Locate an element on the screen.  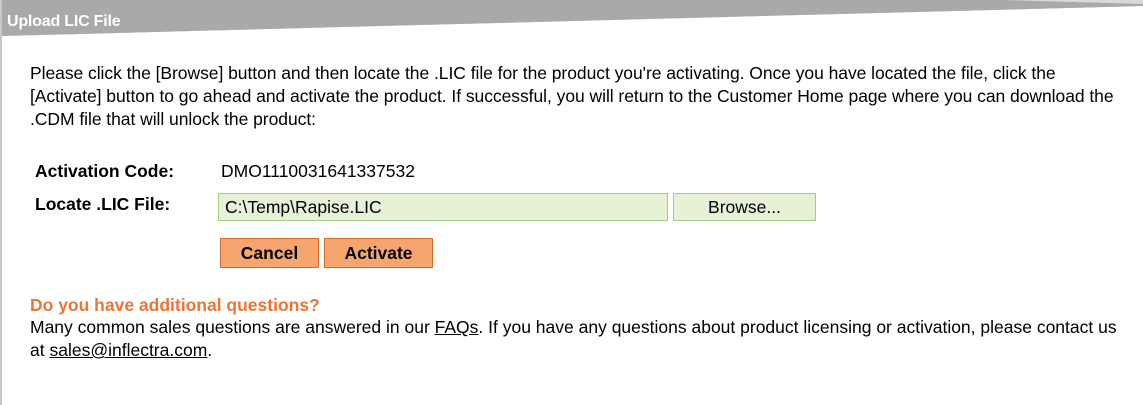
header-bar-shape is located at coordinates (572, 18).